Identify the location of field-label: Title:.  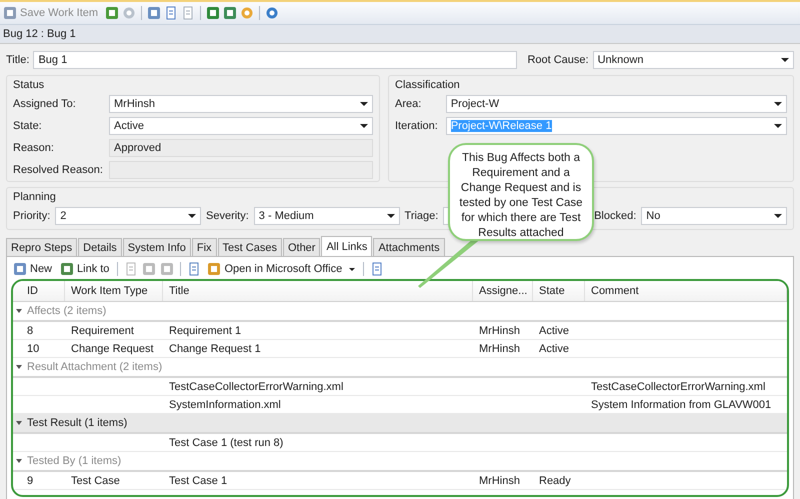
(18, 60).